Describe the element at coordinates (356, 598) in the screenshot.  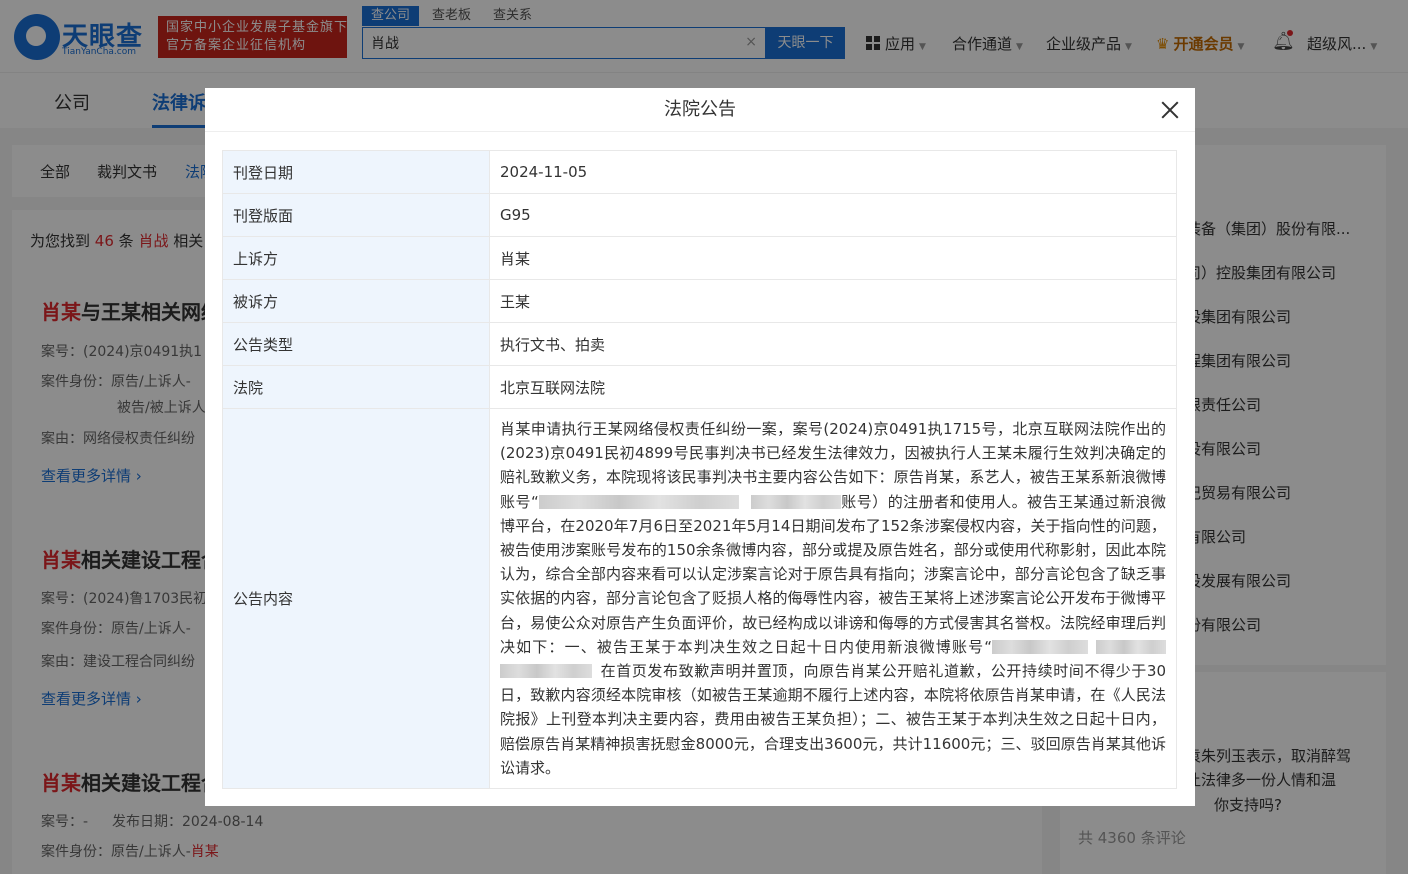
I see `field-label: 公告内容` at that location.